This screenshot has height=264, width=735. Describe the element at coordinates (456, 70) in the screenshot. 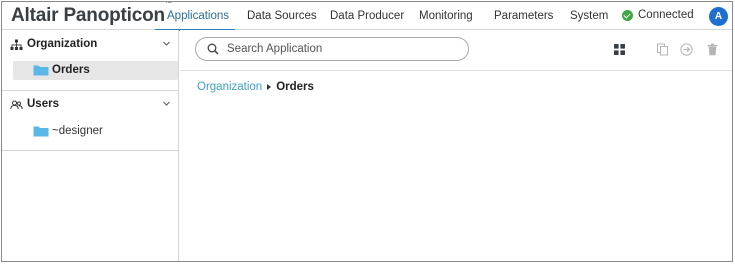

I see `toolbar-divider` at that location.